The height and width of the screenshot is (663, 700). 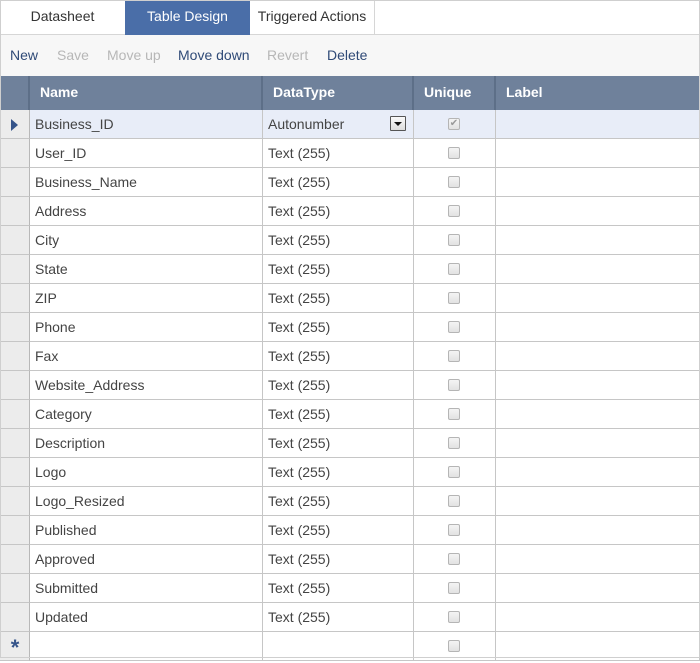 What do you see at coordinates (146, 327) in the screenshot?
I see `field-name-cell: Phone` at bounding box center [146, 327].